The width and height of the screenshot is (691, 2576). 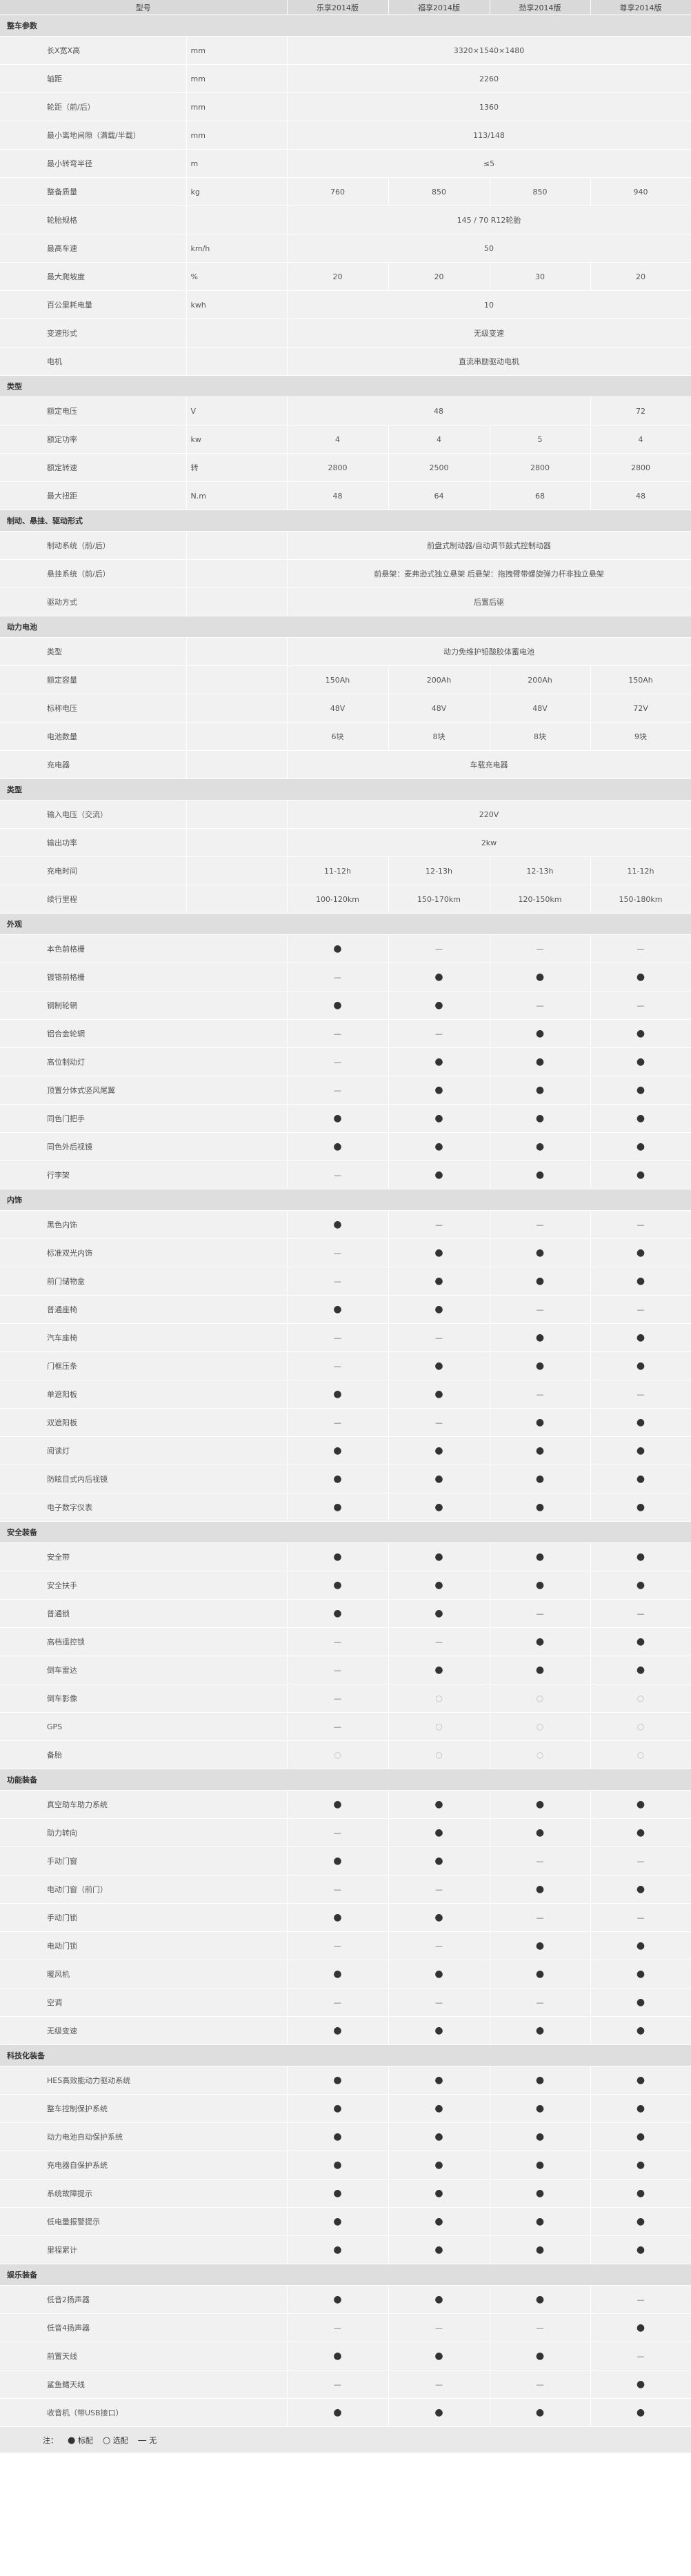 I want to click on legend-optional-label: 选配, so click(x=120, y=2440).